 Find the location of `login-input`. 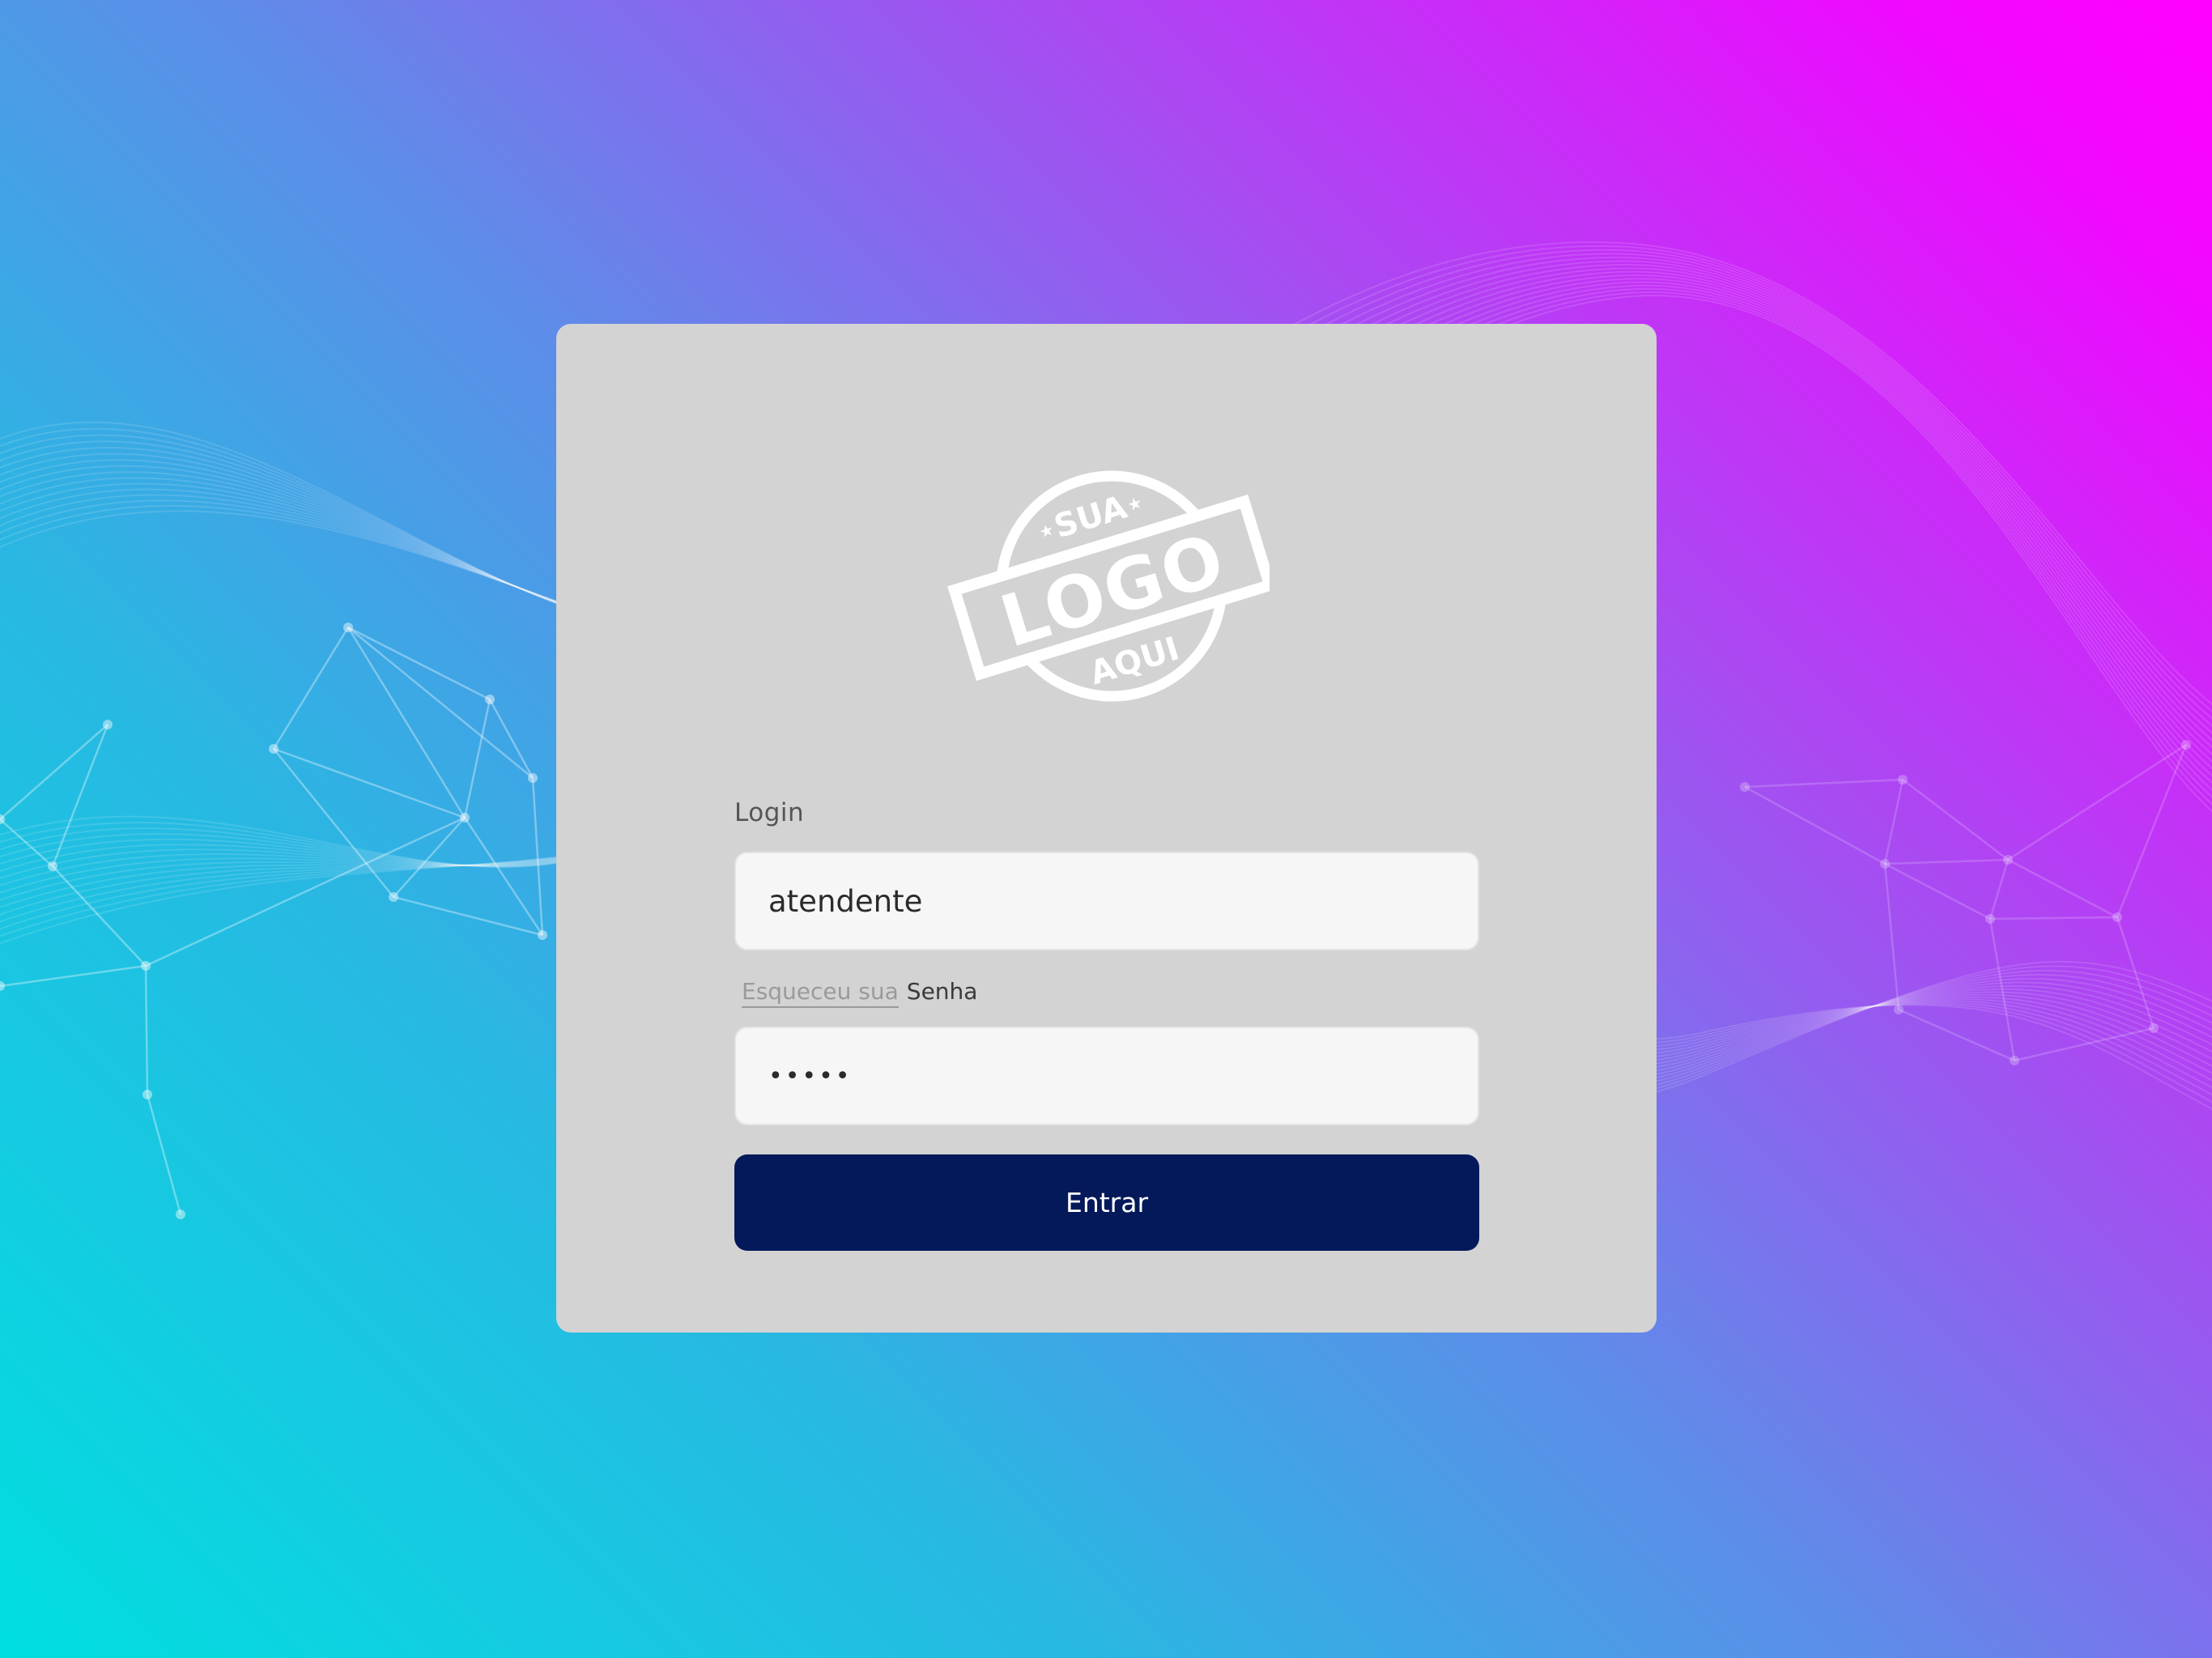

login-input is located at coordinates (1106, 901).